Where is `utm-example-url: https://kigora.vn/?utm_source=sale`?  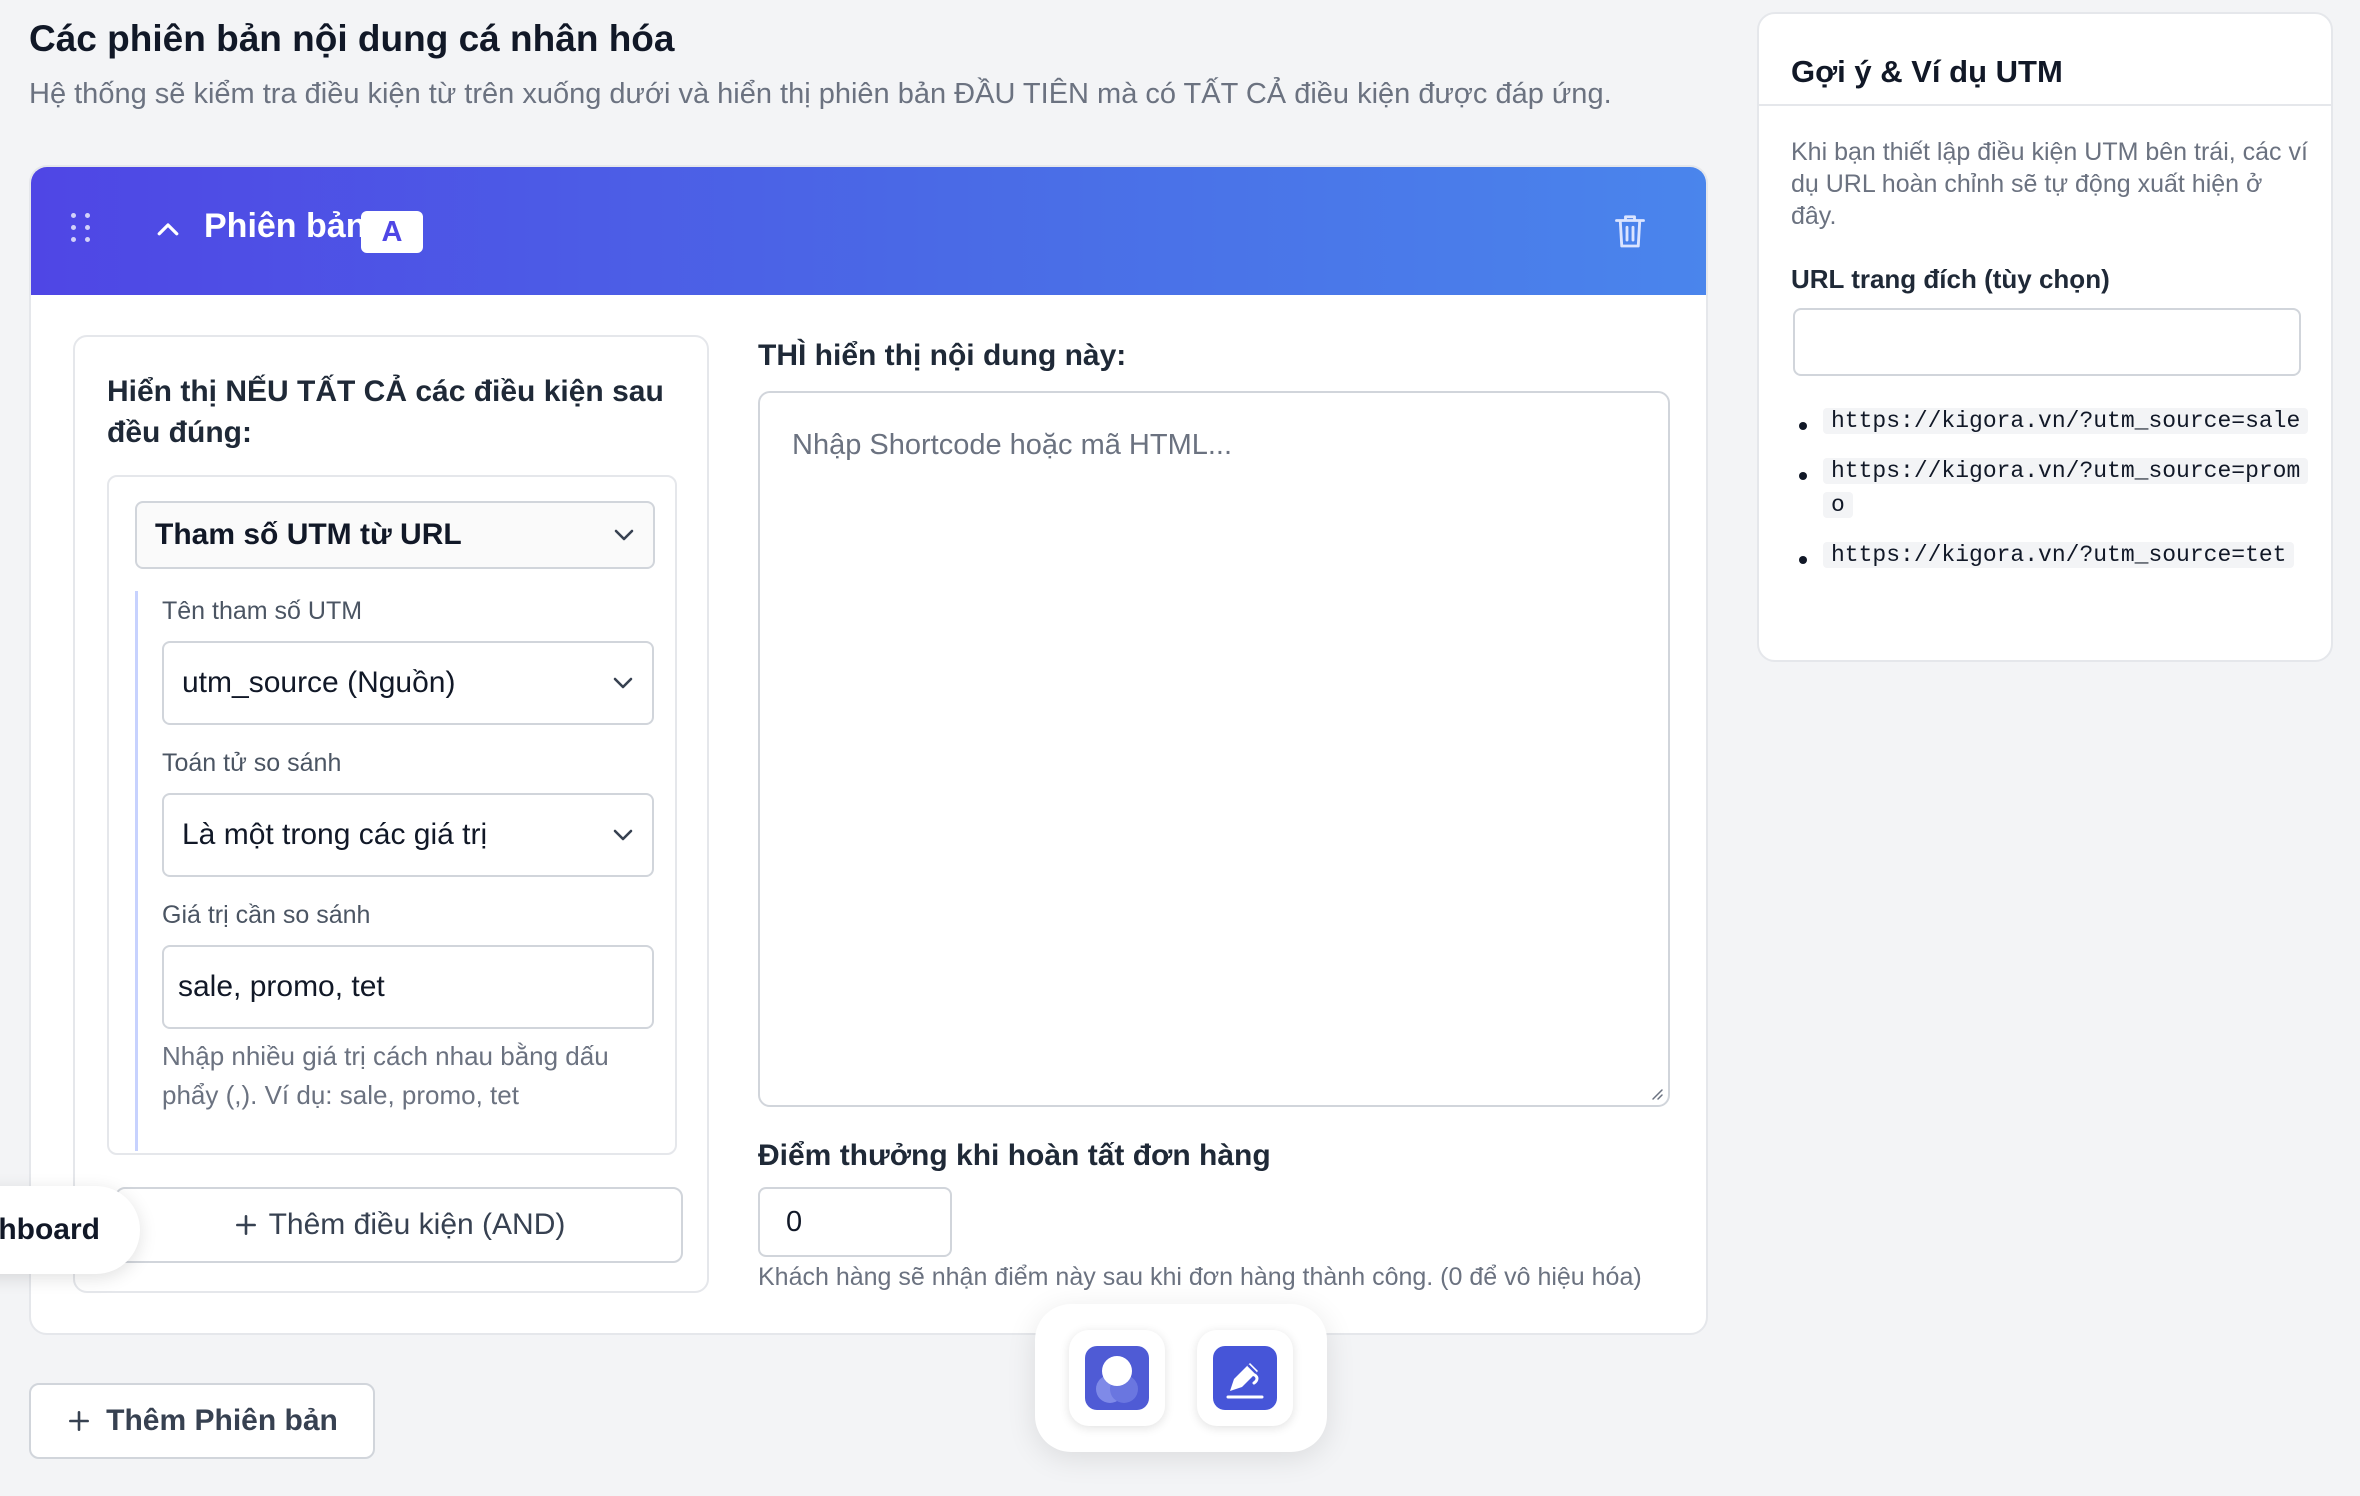 utm-example-url: https://kigora.vn/?utm_source=sale is located at coordinates (2066, 421).